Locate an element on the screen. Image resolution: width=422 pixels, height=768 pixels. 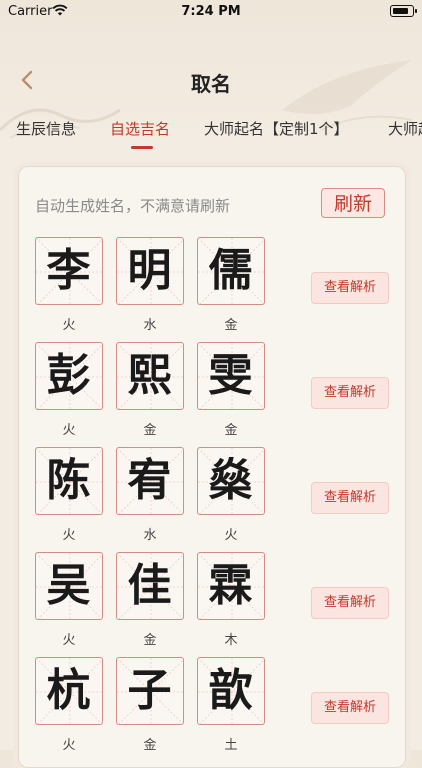
char-box: 宥 is located at coordinates (150, 481).